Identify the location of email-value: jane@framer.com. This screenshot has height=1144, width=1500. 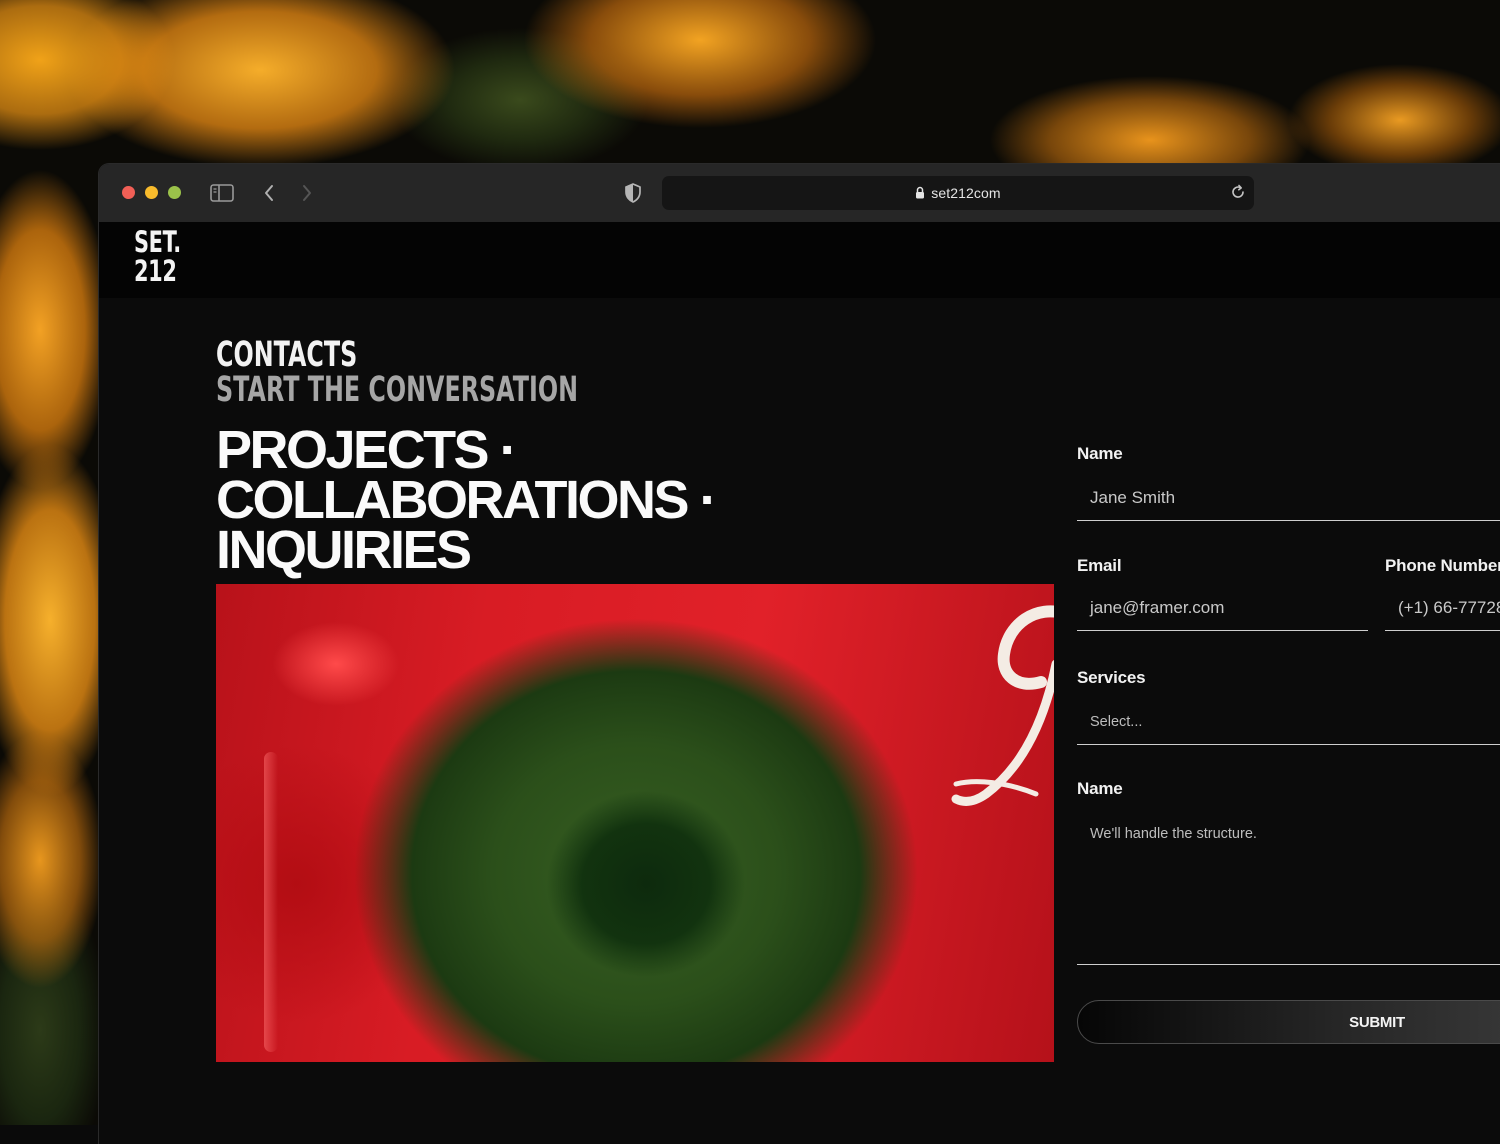
(1157, 607).